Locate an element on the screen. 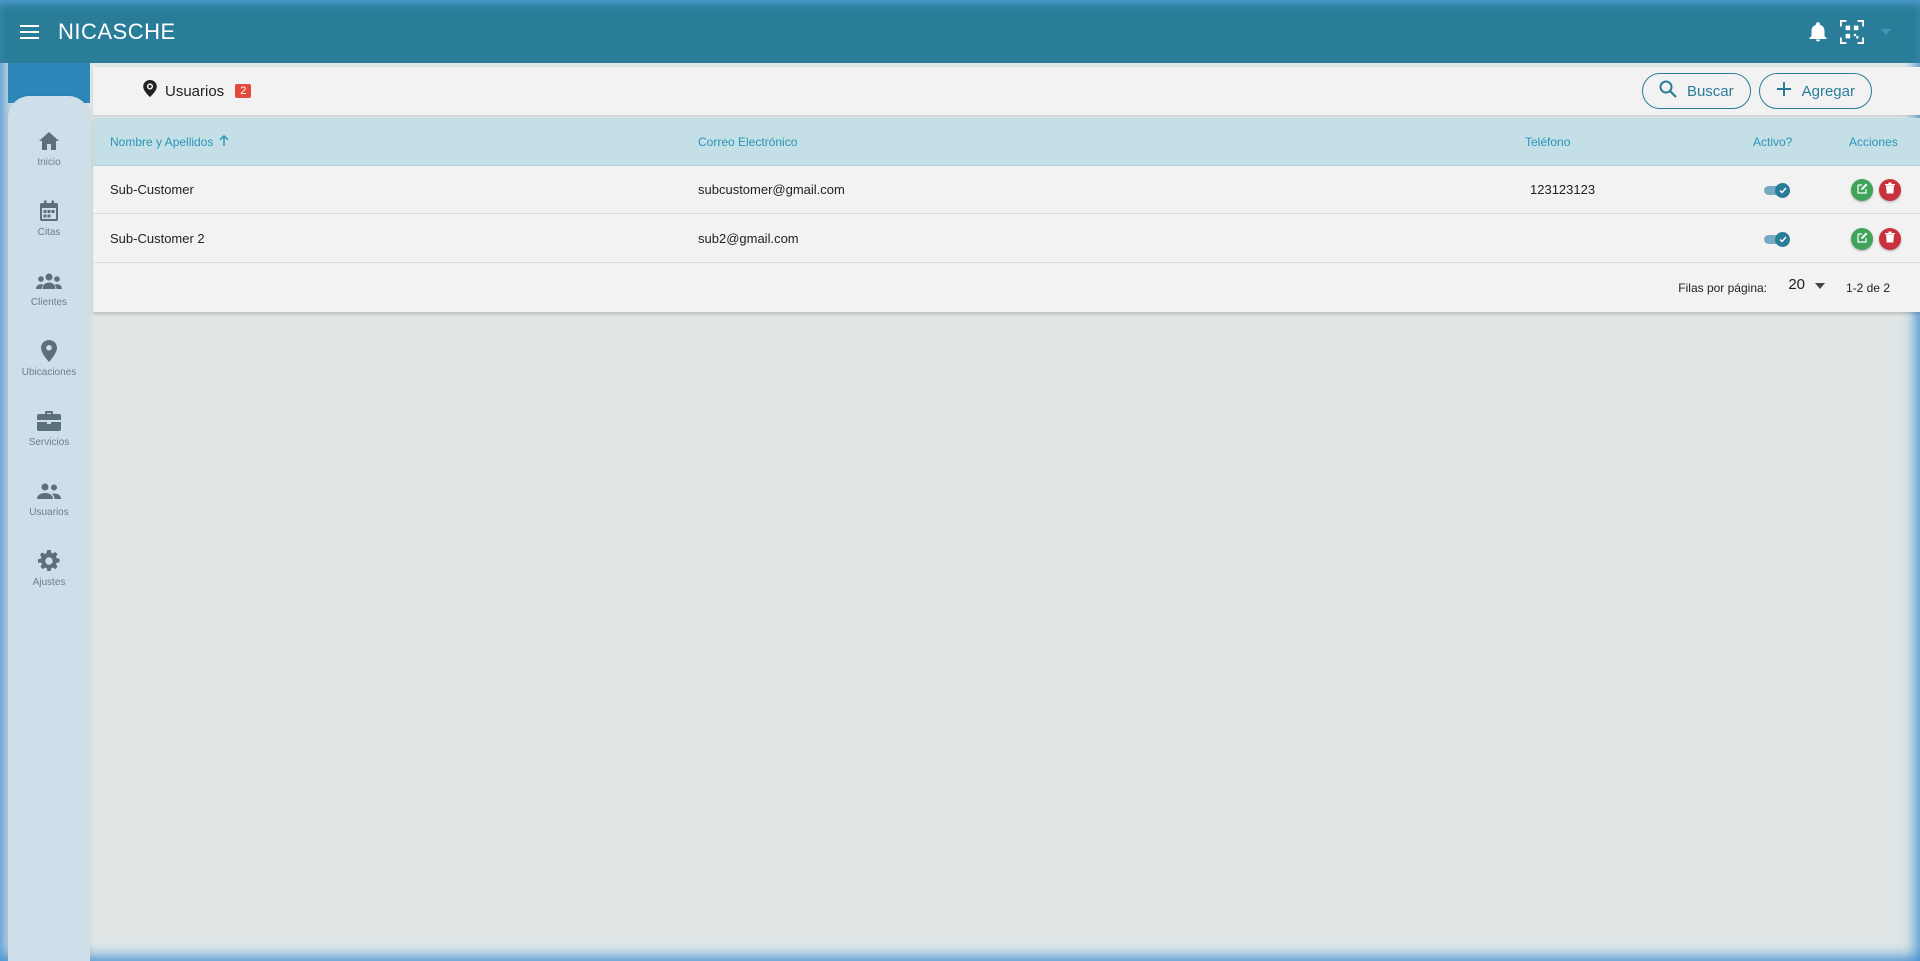 This screenshot has height=961, width=1920. column-header-label: Nombre y Apellidos is located at coordinates (162, 142).